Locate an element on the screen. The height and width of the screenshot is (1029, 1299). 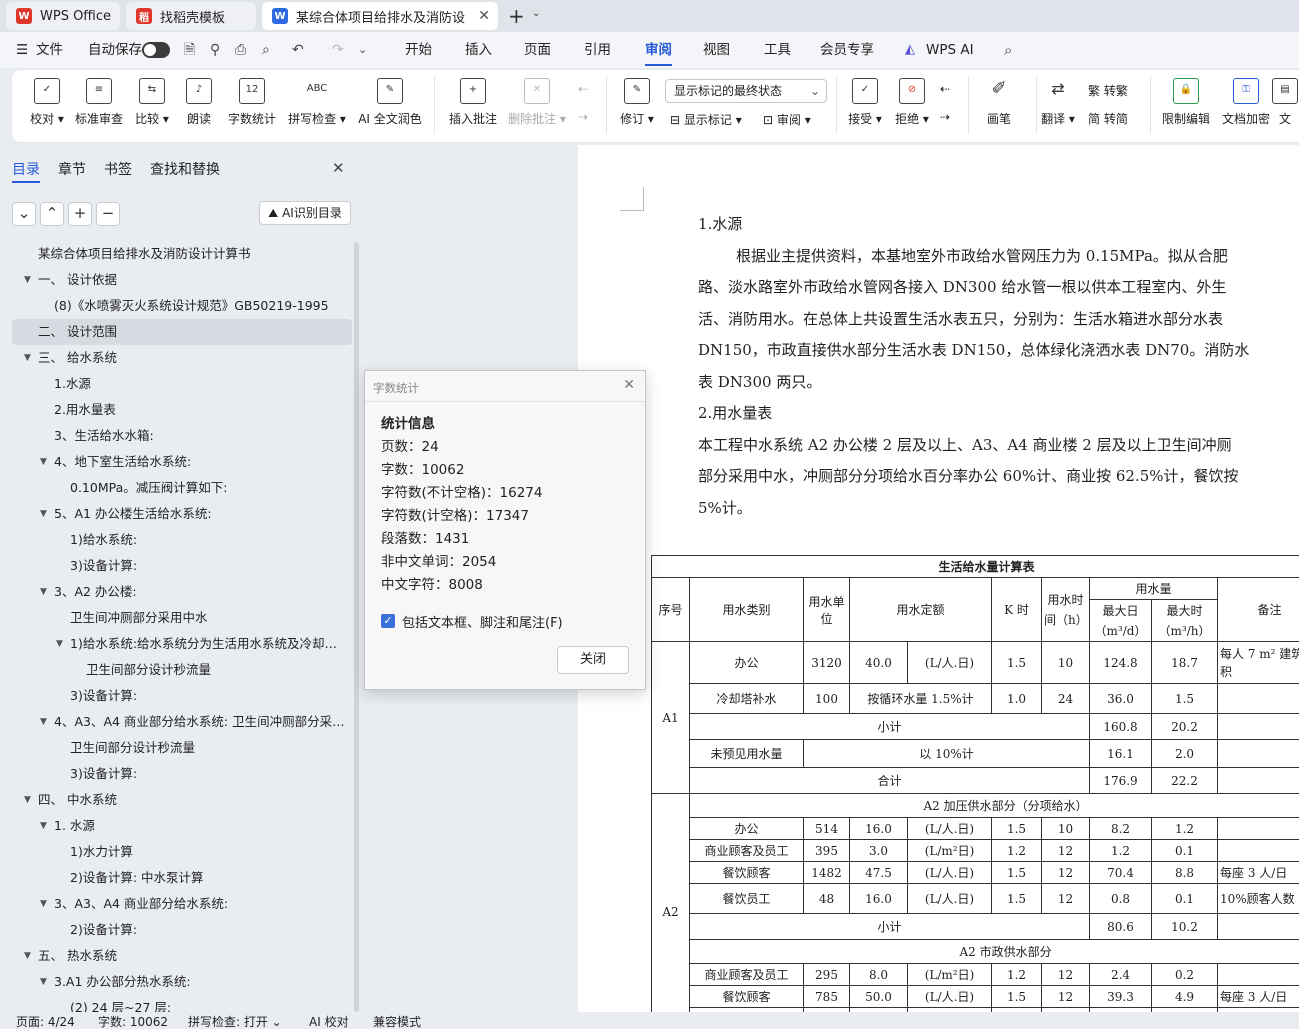
toc-item: ▼ 四、 中水系统 is located at coordinates (182, 800).